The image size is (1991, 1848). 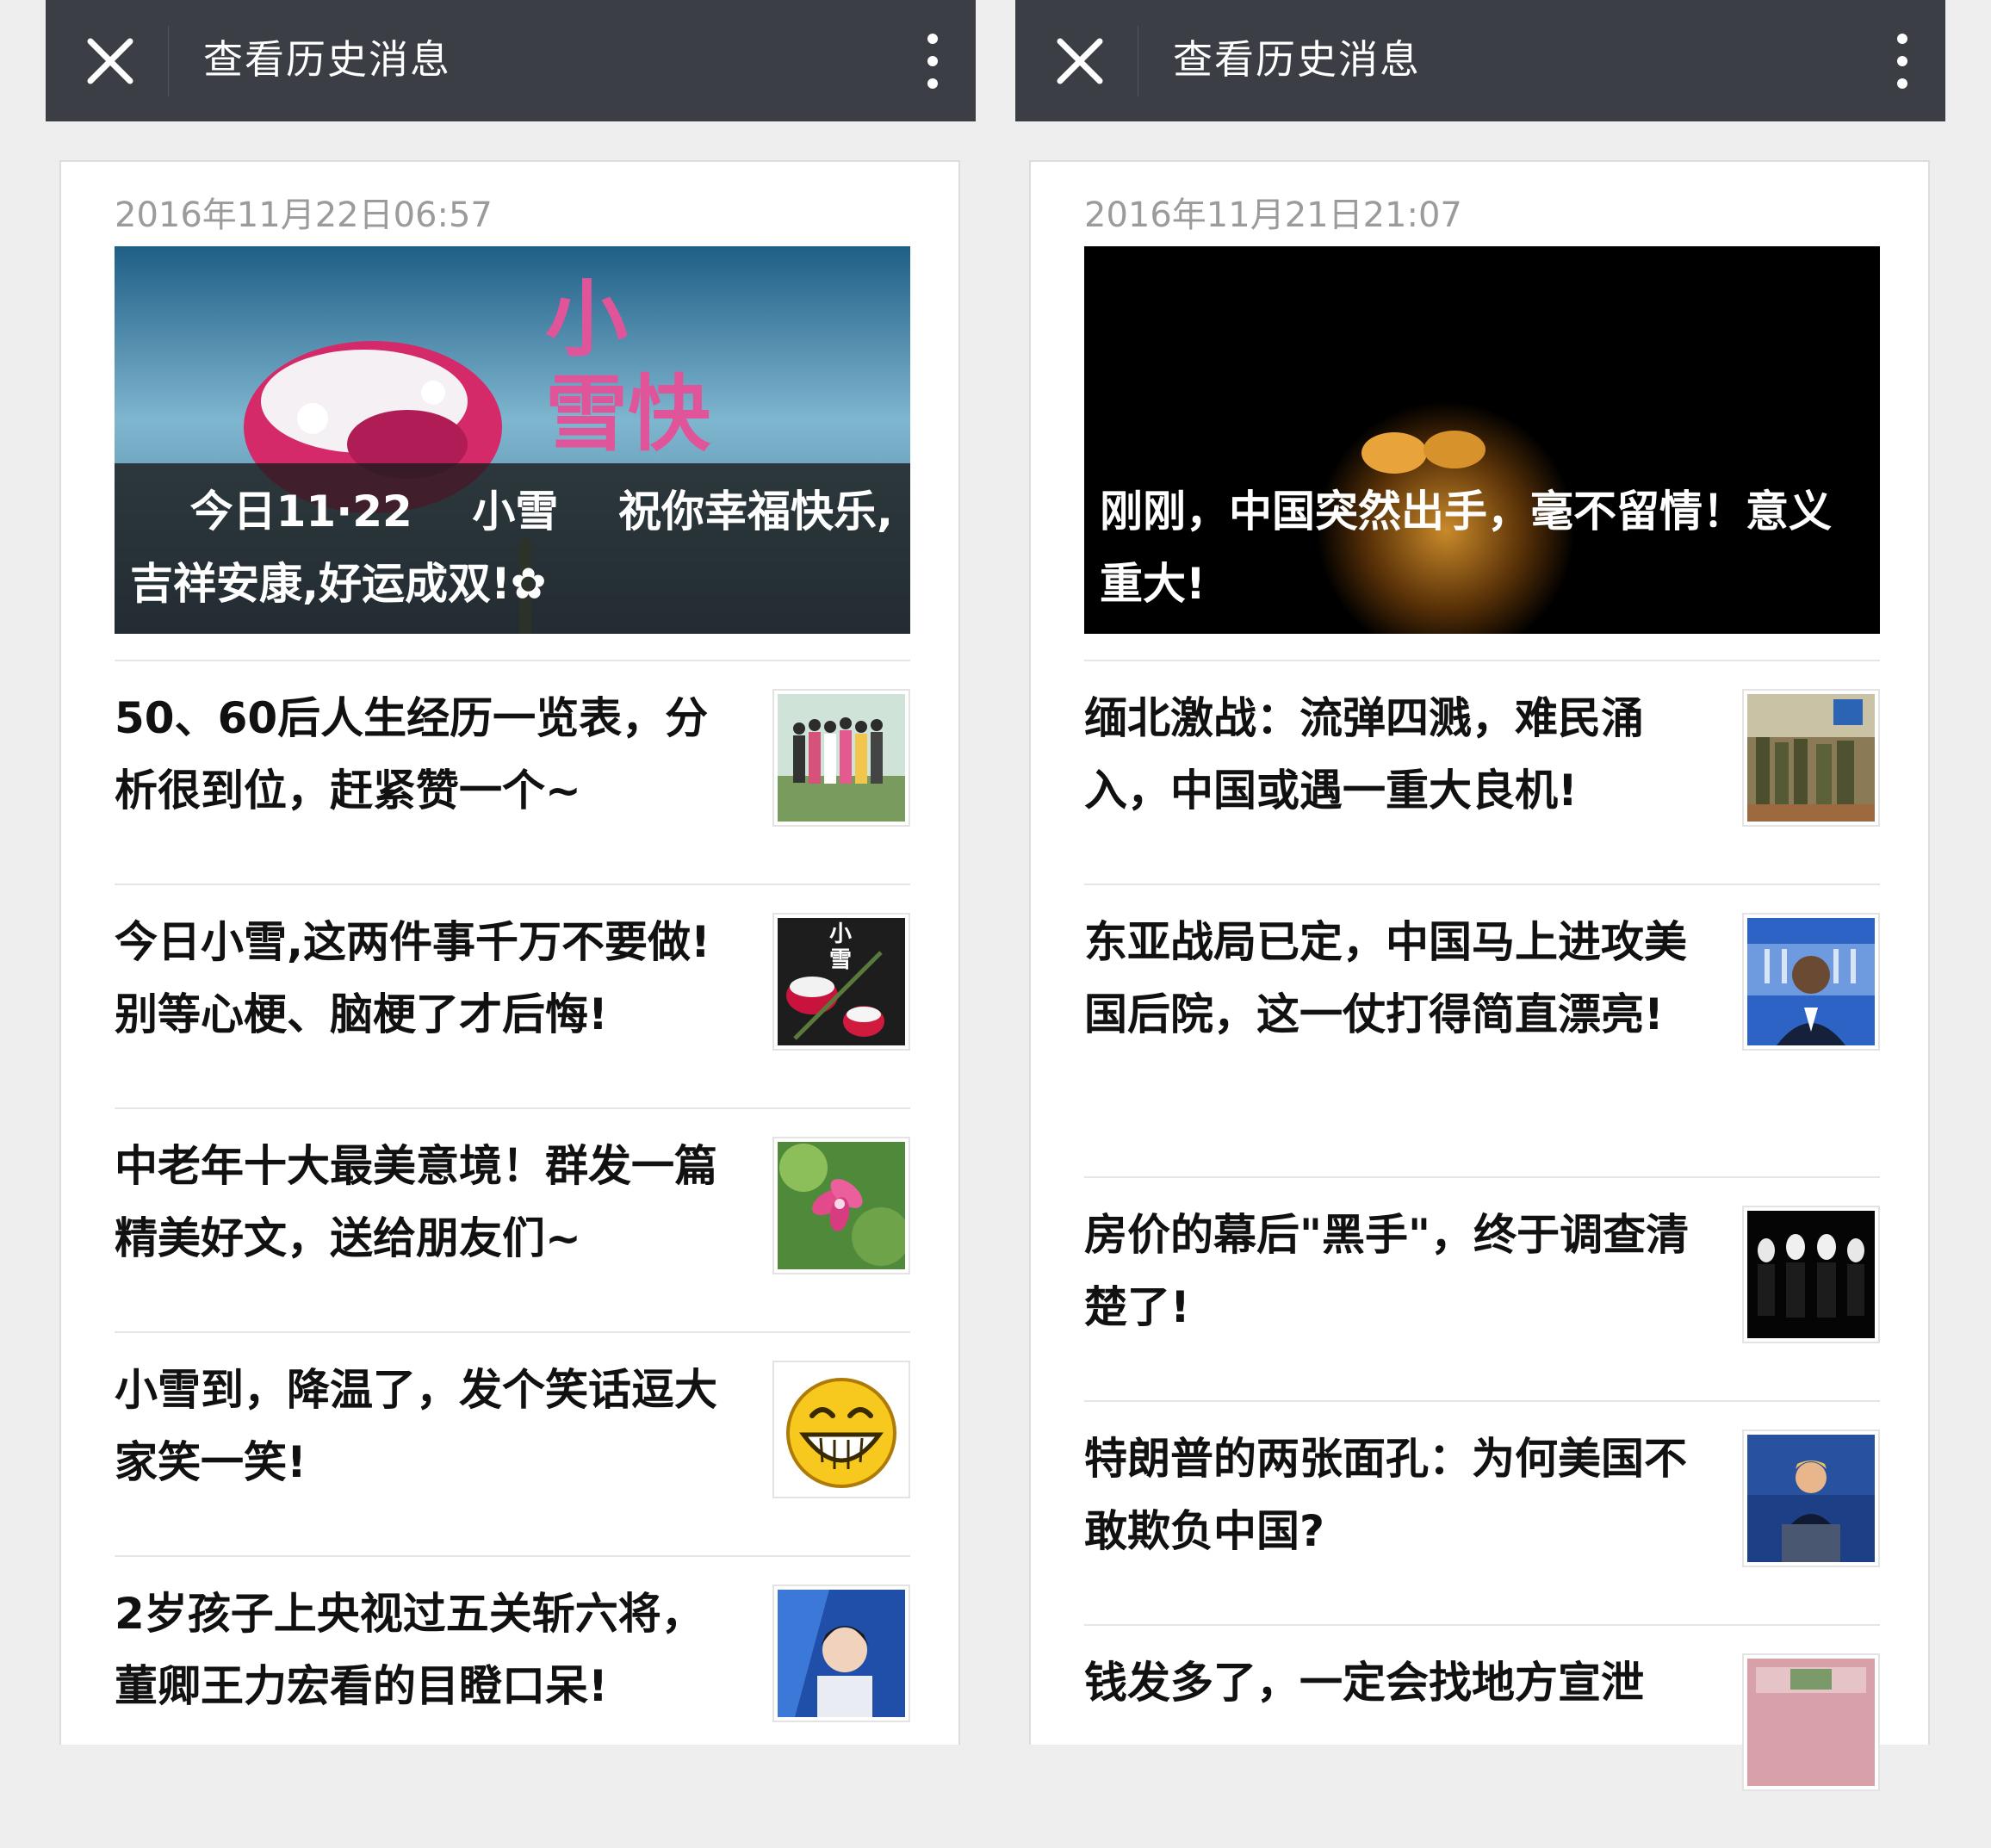 I want to click on list-item: 今日小雪,这两件事千万不要做!别等心梗、脑梗了才后悔! 小雪, so click(x=512, y=995).